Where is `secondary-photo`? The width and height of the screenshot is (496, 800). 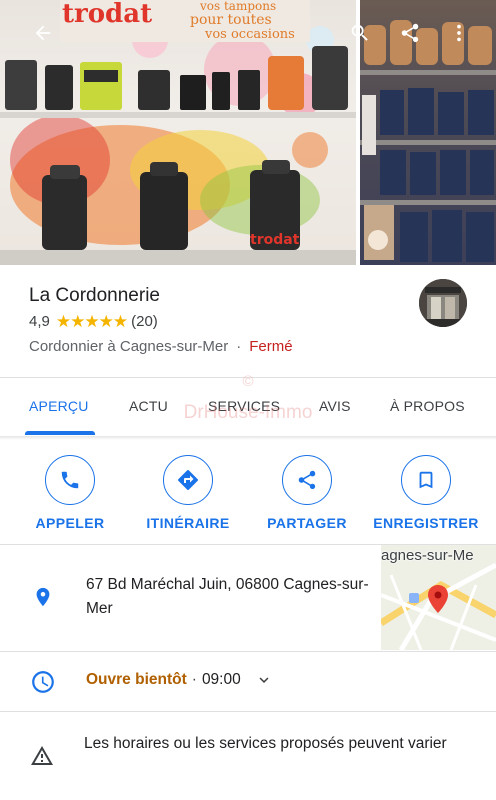 secondary-photo is located at coordinates (428, 132).